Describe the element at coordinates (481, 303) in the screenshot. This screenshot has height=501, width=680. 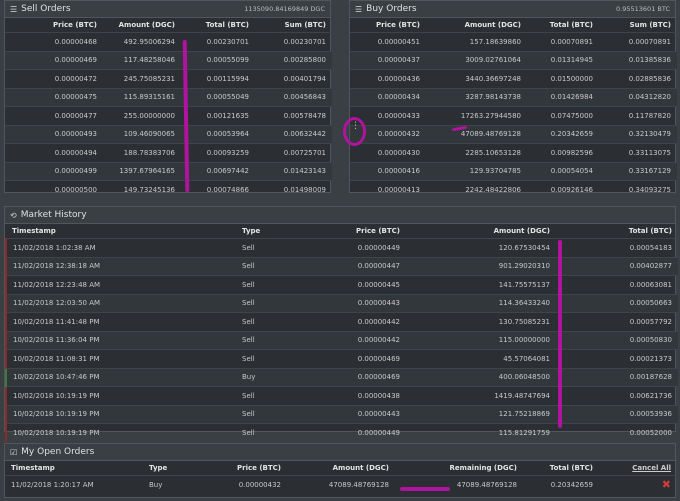
I see `table-cell: 114.36433240` at that location.